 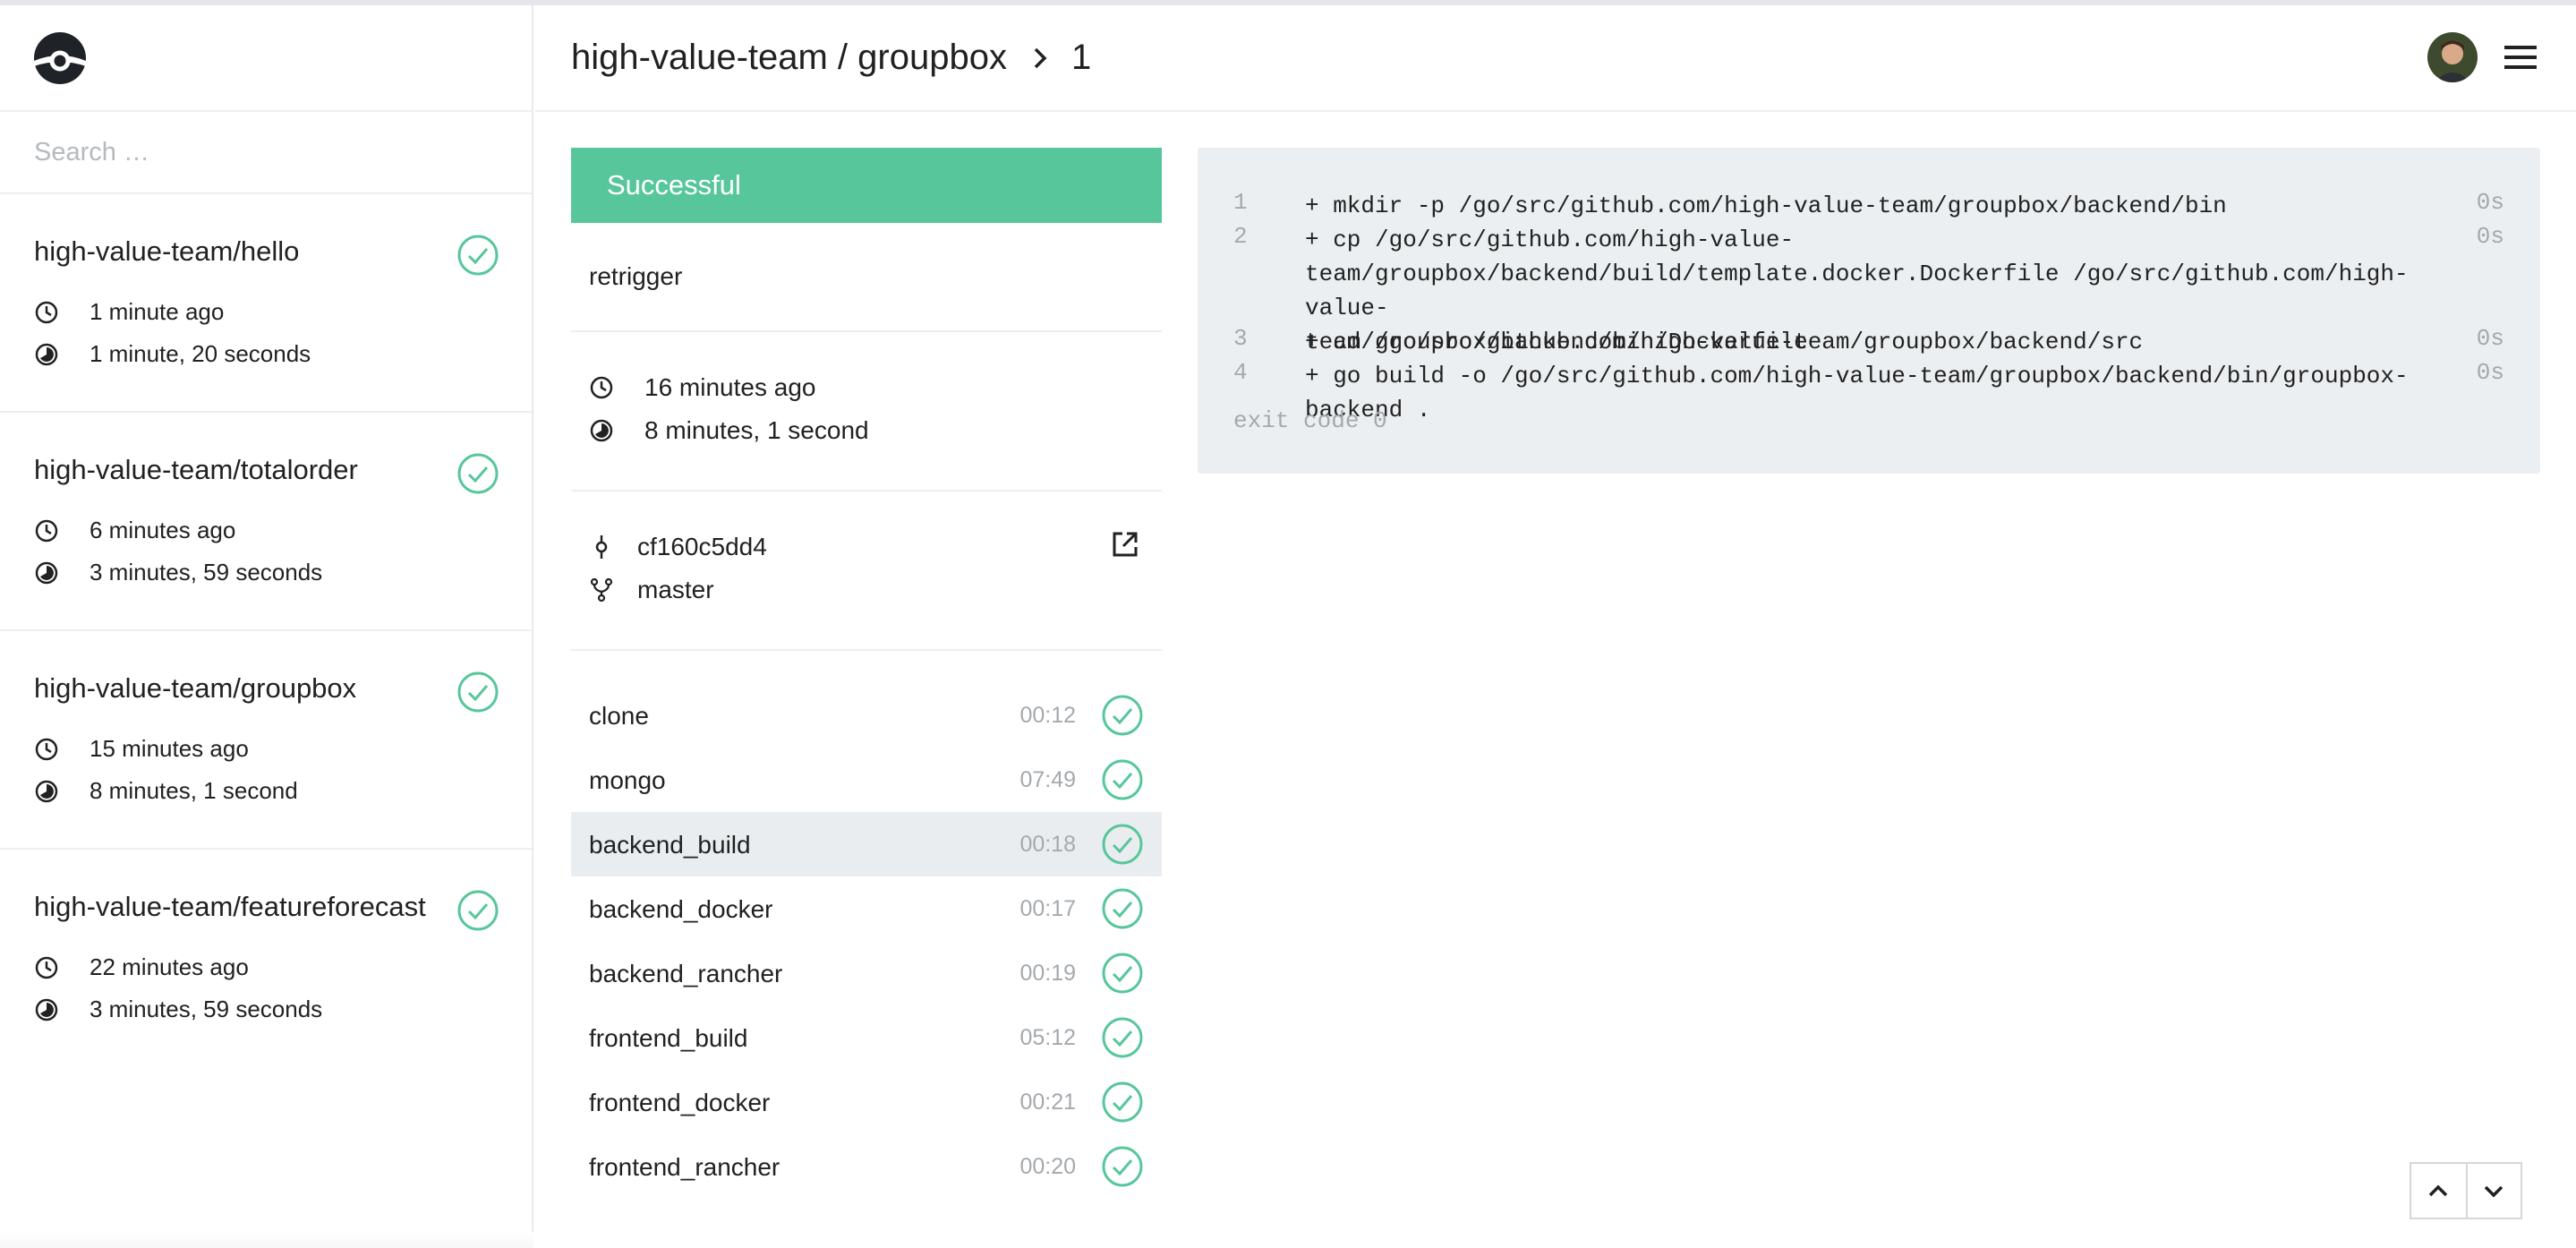 What do you see at coordinates (163, 530) in the screenshot?
I see `started-text: 6 minutes ago` at bounding box center [163, 530].